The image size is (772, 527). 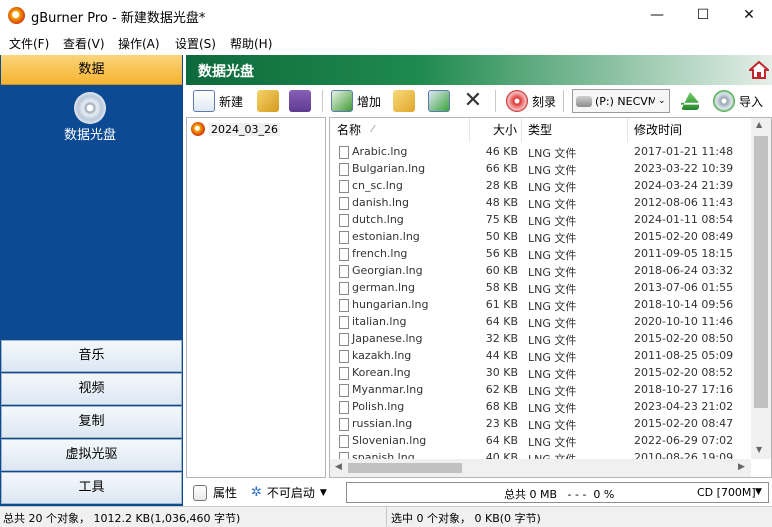 What do you see at coordinates (741, 467) in the screenshot?
I see `scroll-right-icon: ▶` at bounding box center [741, 467].